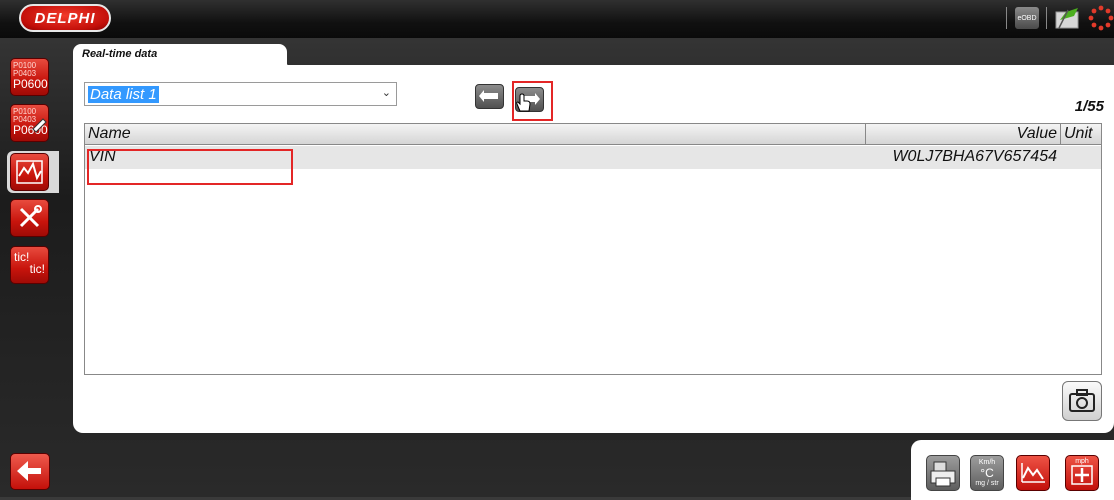 The width and height of the screenshot is (1114, 500). I want to click on delphi-logo: DELPHI, so click(65, 18).